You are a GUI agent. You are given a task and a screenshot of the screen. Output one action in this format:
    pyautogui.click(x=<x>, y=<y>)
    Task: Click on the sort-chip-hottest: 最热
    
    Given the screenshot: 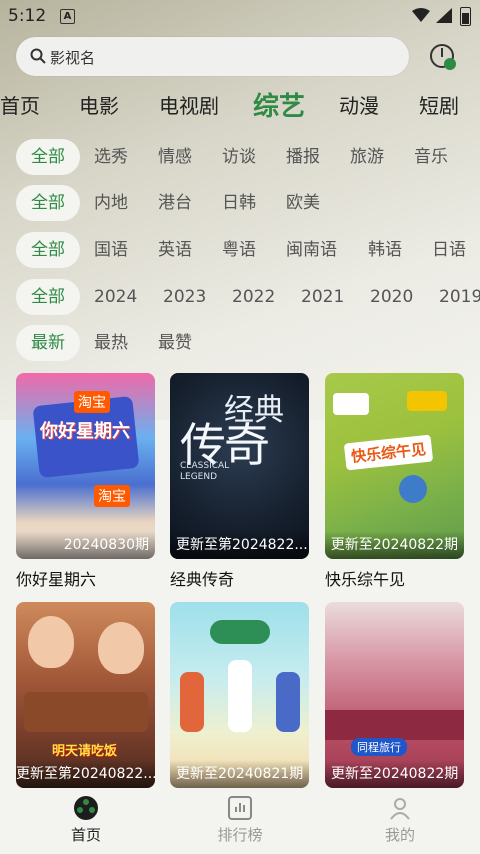 What is the action you would take?
    pyautogui.click(x=111, y=343)
    